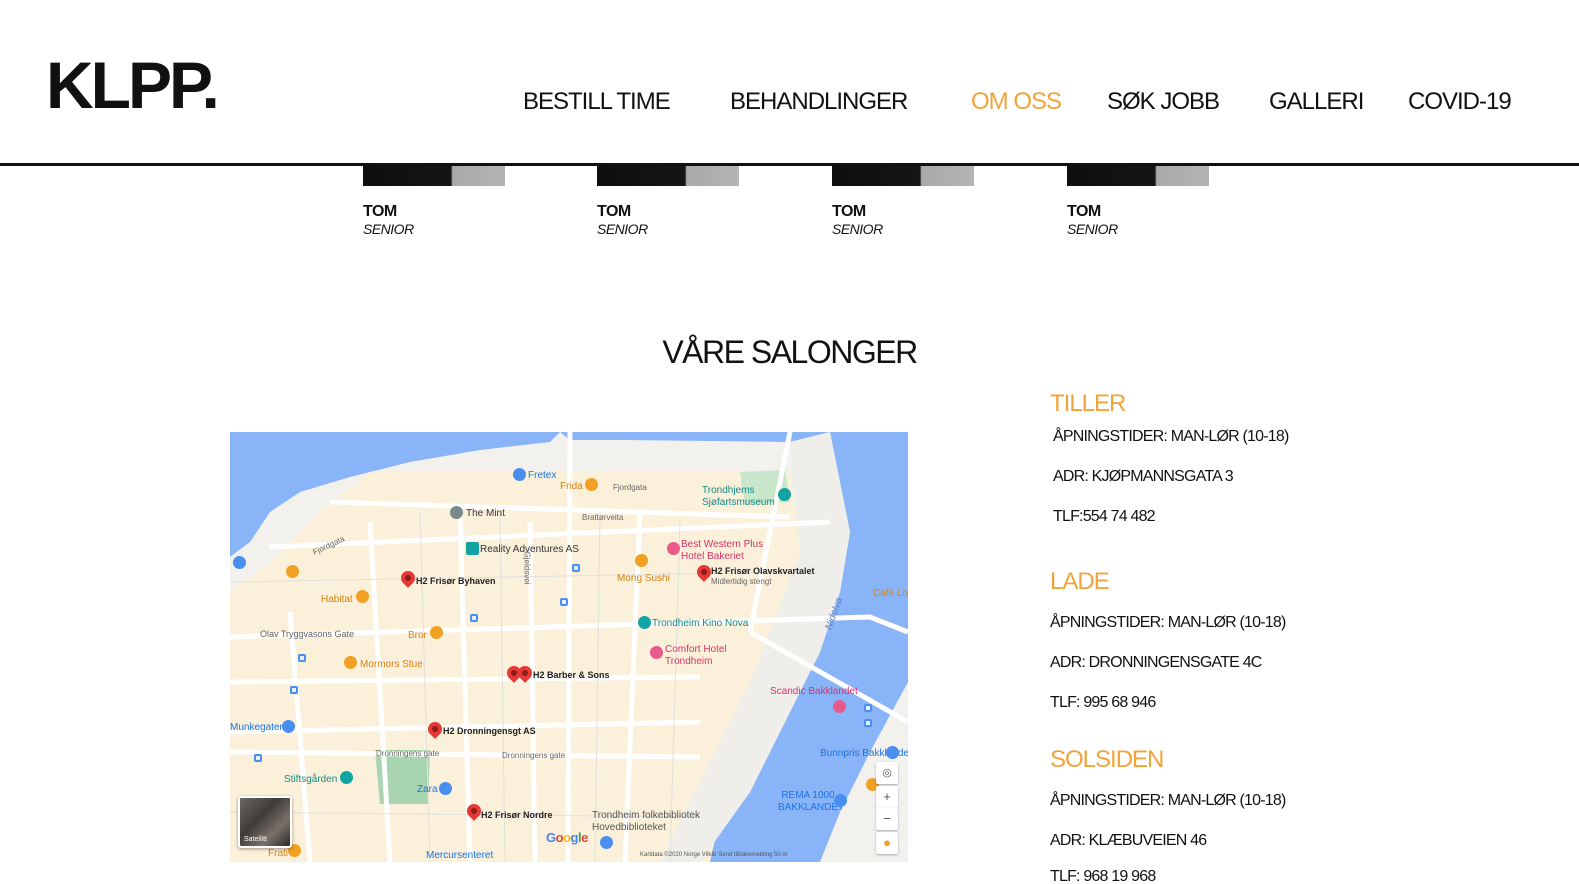  Describe the element at coordinates (887, 773) in the screenshot. I see `my-location-icon: ◎` at that location.